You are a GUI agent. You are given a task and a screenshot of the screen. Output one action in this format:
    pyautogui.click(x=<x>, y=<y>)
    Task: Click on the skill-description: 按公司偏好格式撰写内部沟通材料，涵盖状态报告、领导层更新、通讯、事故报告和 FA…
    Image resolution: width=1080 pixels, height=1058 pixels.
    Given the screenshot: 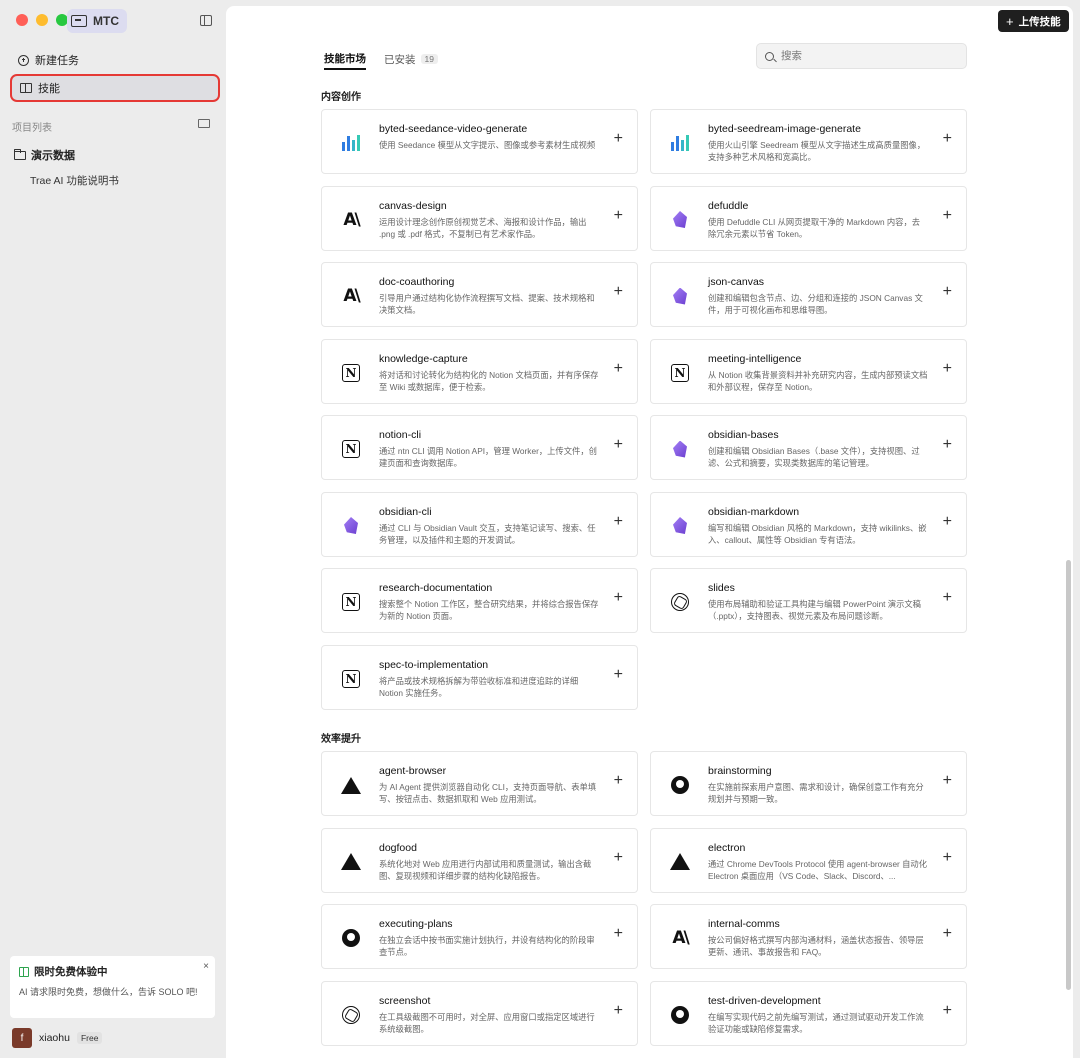 What is the action you would take?
    pyautogui.click(x=816, y=946)
    